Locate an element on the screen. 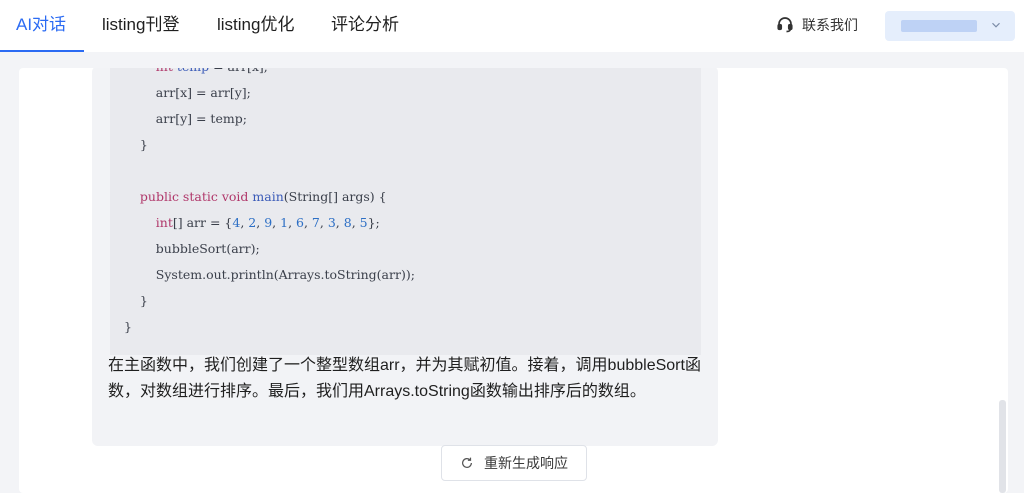 Image resolution: width=1024 pixels, height=493 pixels. tab-listing-optimize: listing优化 is located at coordinates (255, 26).